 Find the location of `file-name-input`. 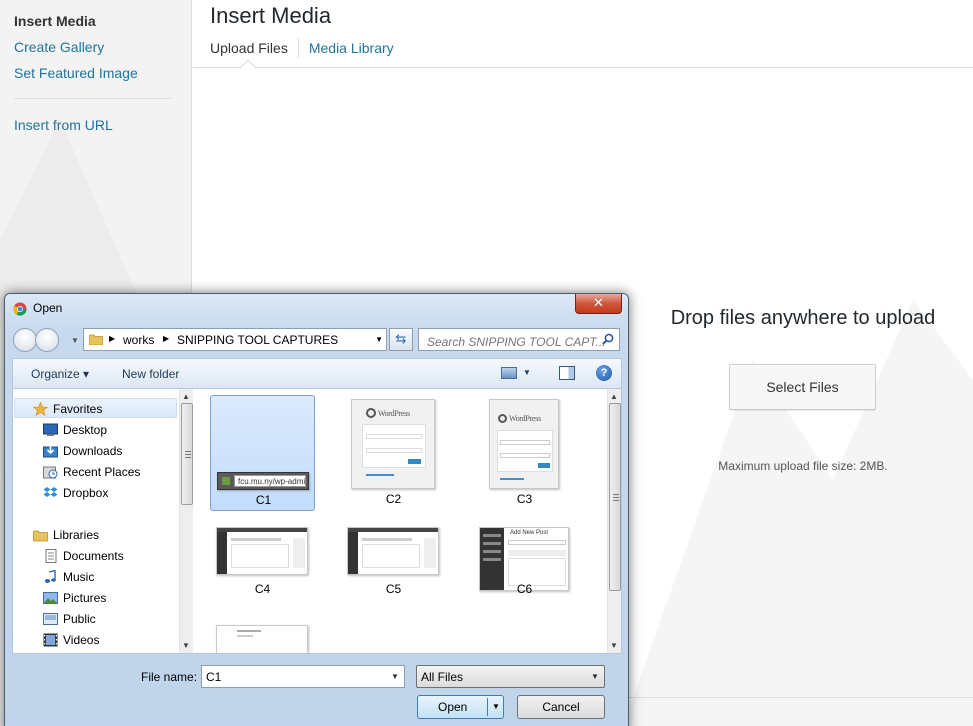

file-name-input is located at coordinates (303, 676).